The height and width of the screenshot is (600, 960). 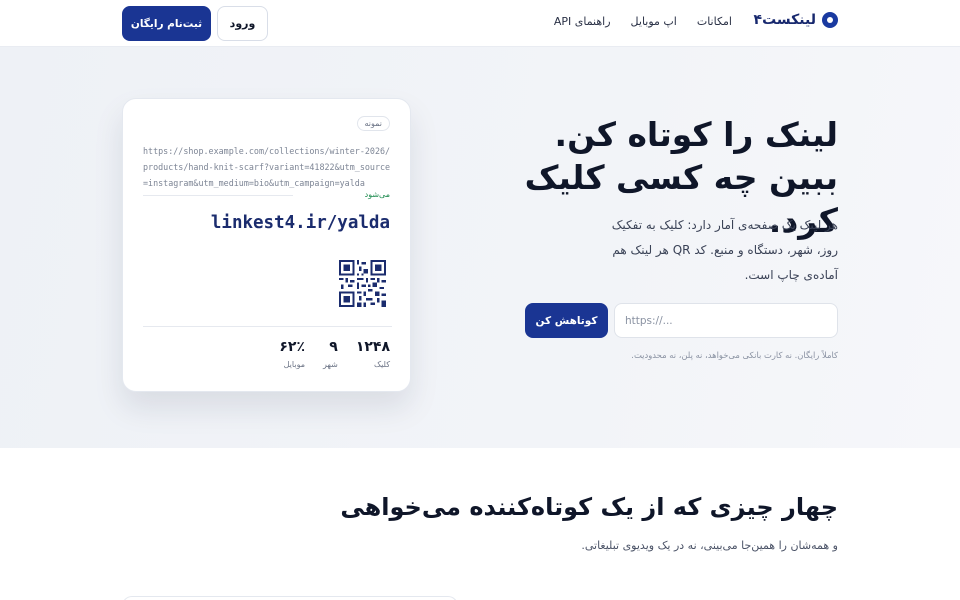 I want to click on becomes-label: می‌شود, so click(x=377, y=194).